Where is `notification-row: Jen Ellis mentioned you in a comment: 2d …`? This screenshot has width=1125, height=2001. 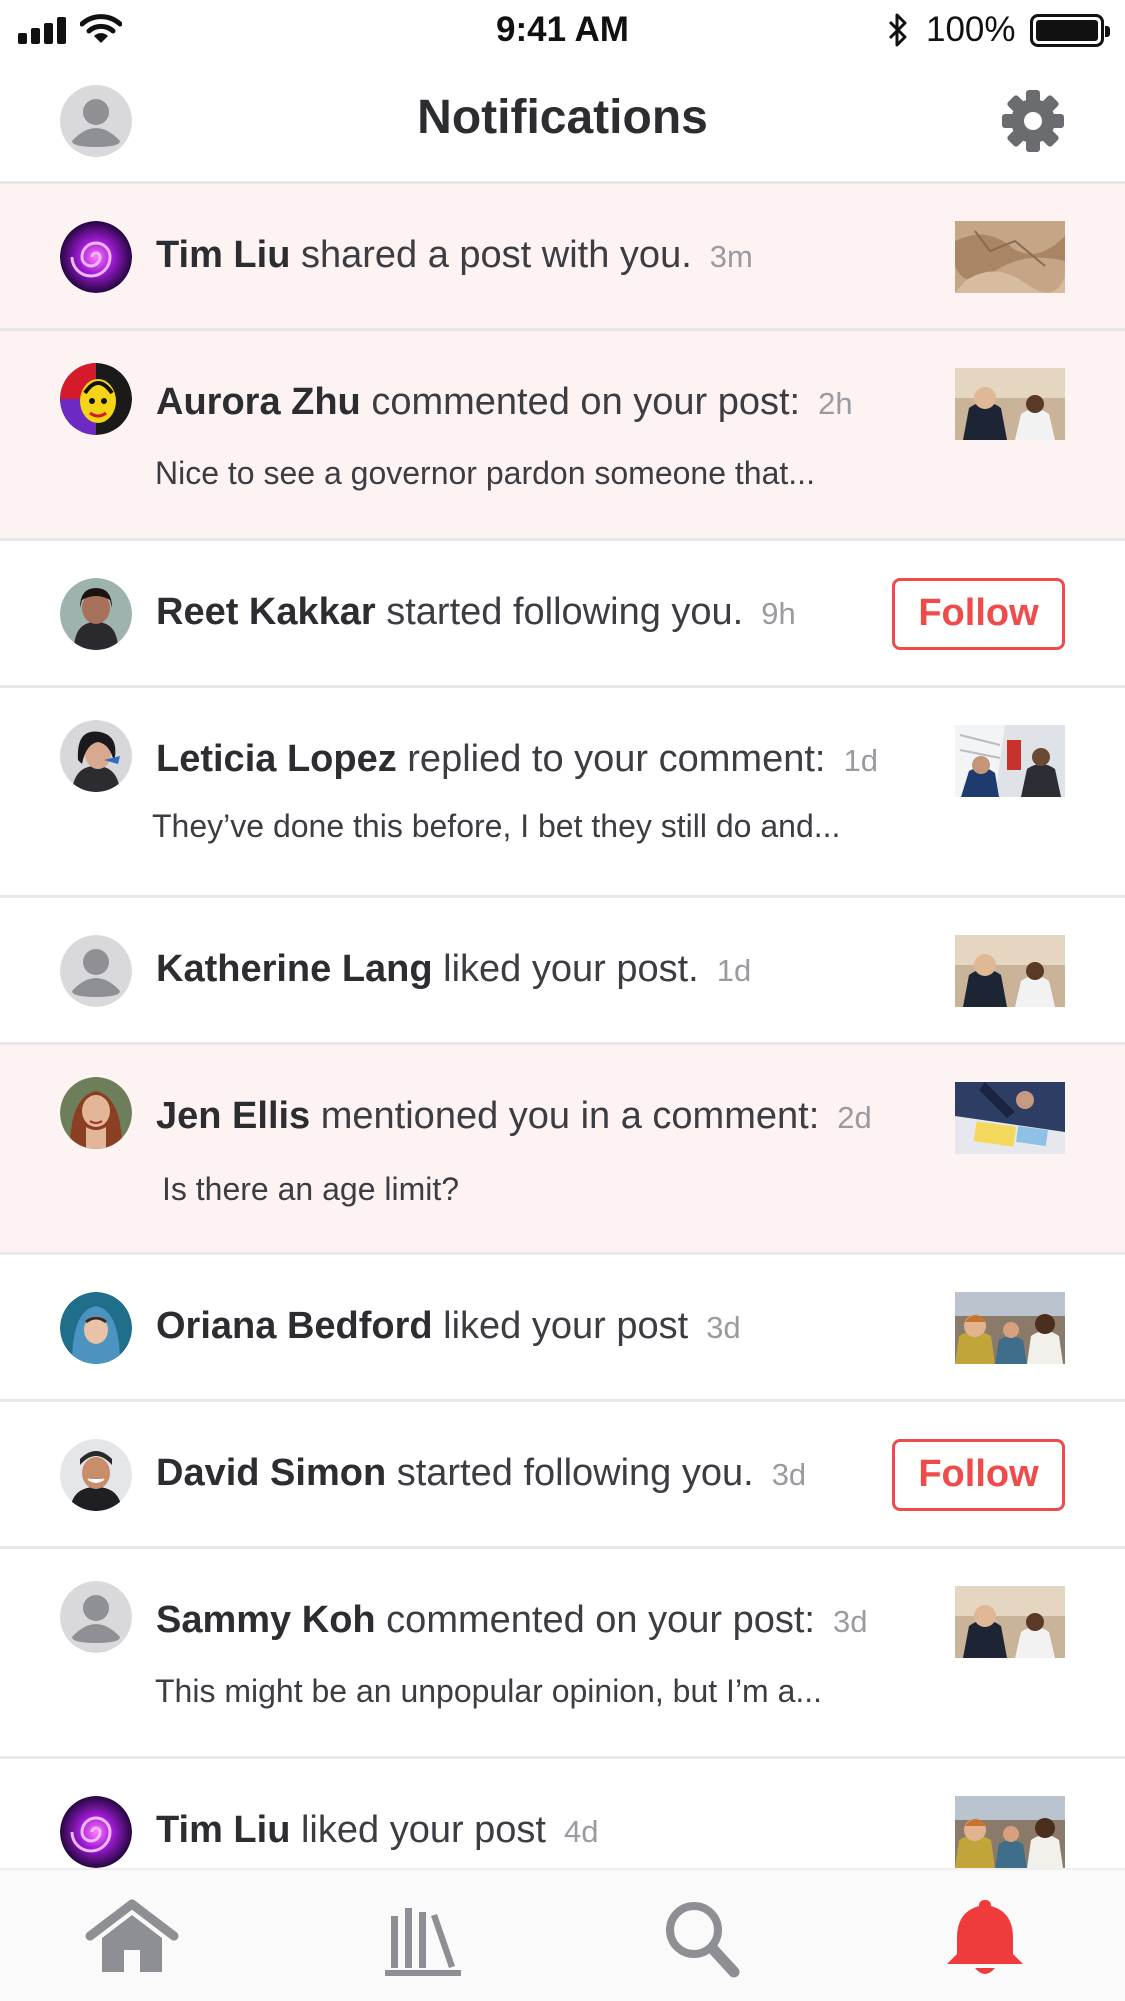
notification-row: Jen Ellis mentioned you in a comment: 2d … is located at coordinates (562, 1150).